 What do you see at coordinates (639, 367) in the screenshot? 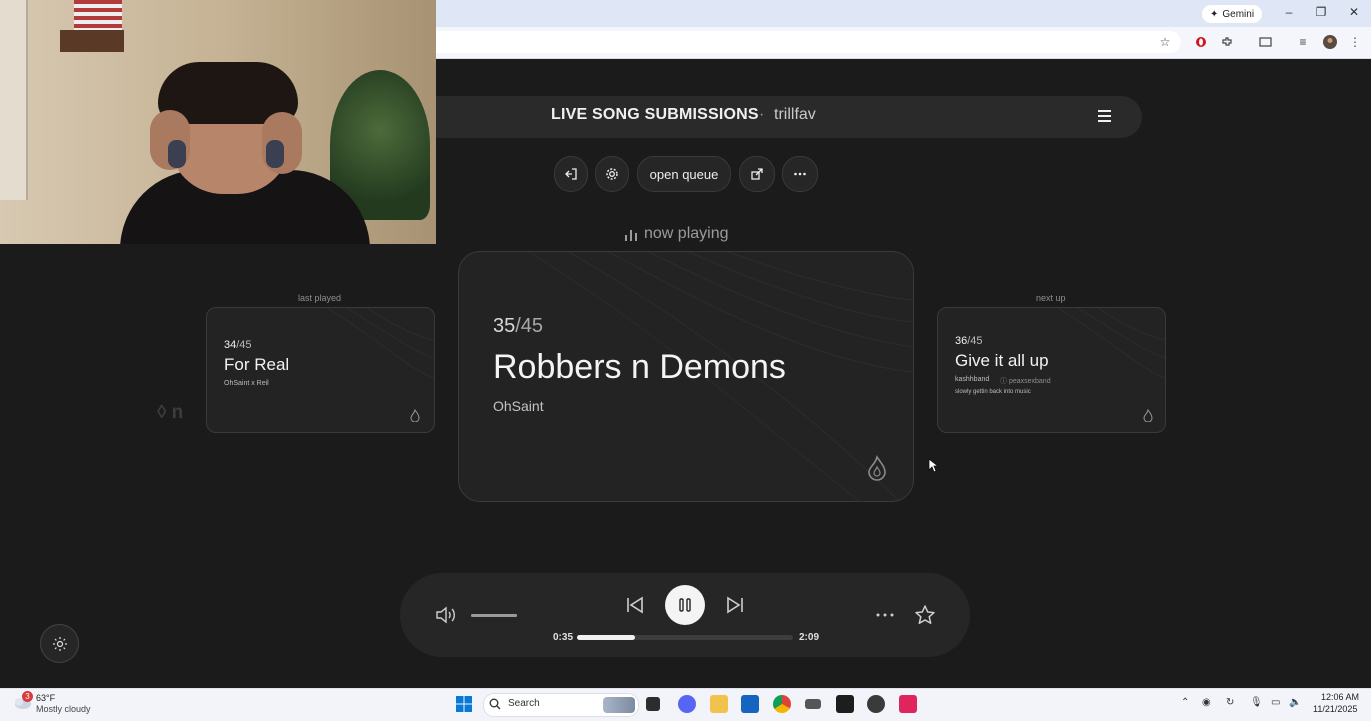
I see `current-title: Robbers n Demons` at bounding box center [639, 367].